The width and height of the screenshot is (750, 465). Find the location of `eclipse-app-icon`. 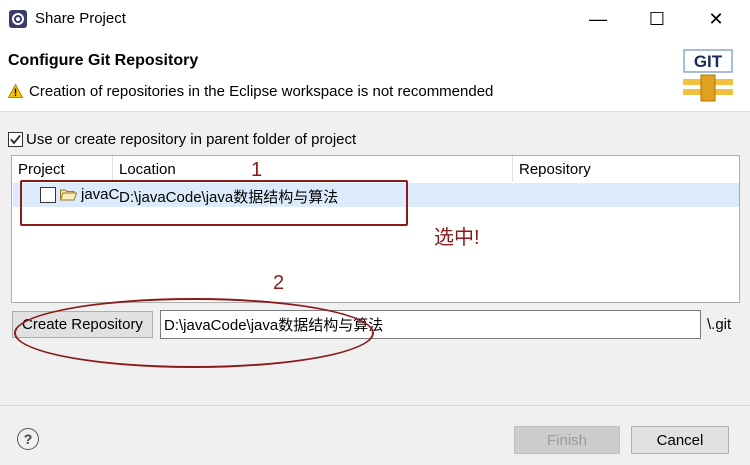

eclipse-app-icon is located at coordinates (18, 19).